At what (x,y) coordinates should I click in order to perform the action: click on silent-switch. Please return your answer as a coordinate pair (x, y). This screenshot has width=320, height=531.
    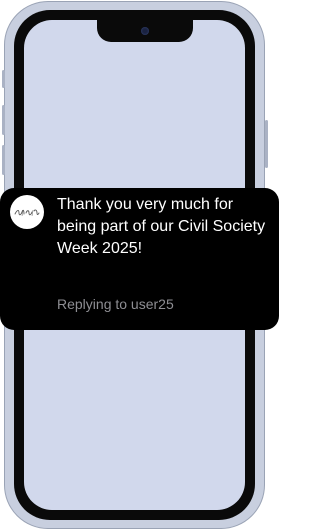
    Looking at the image, I should click on (3, 79).